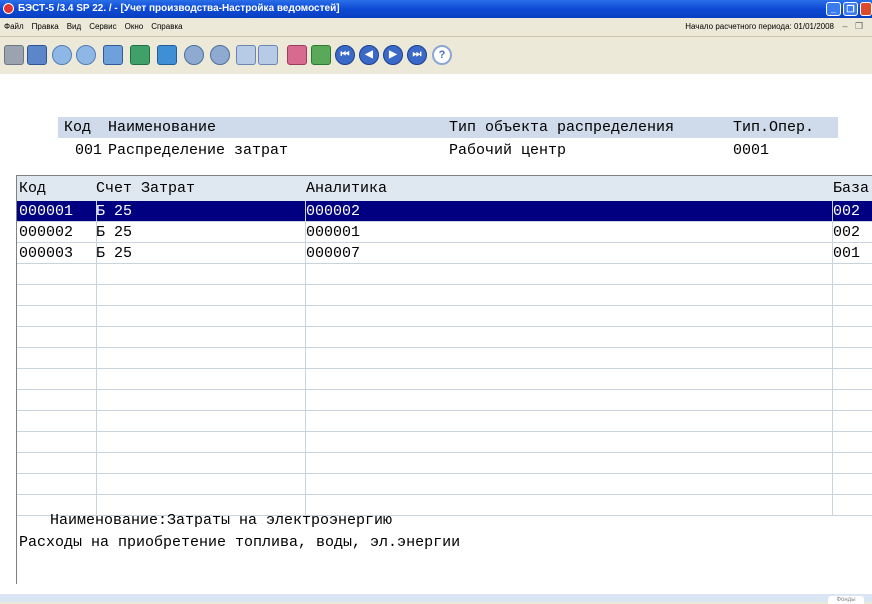  What do you see at coordinates (444, 232) in the screenshot?
I see `table-row: 000002 Б 25 000001 002` at bounding box center [444, 232].